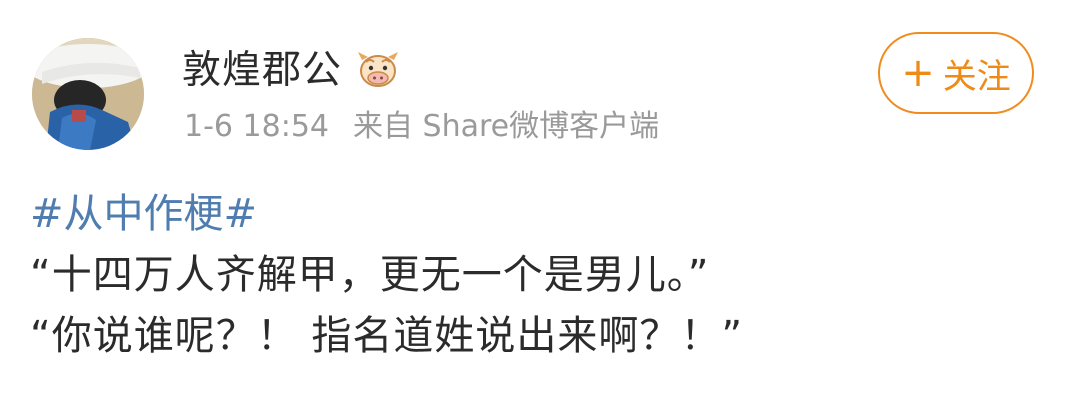 The image size is (1071, 405). What do you see at coordinates (506, 126) in the screenshot?
I see `post-source: 来自 Share微博客户端` at bounding box center [506, 126].